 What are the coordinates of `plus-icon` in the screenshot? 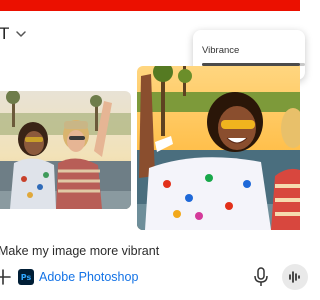 It's located at (6, 277).